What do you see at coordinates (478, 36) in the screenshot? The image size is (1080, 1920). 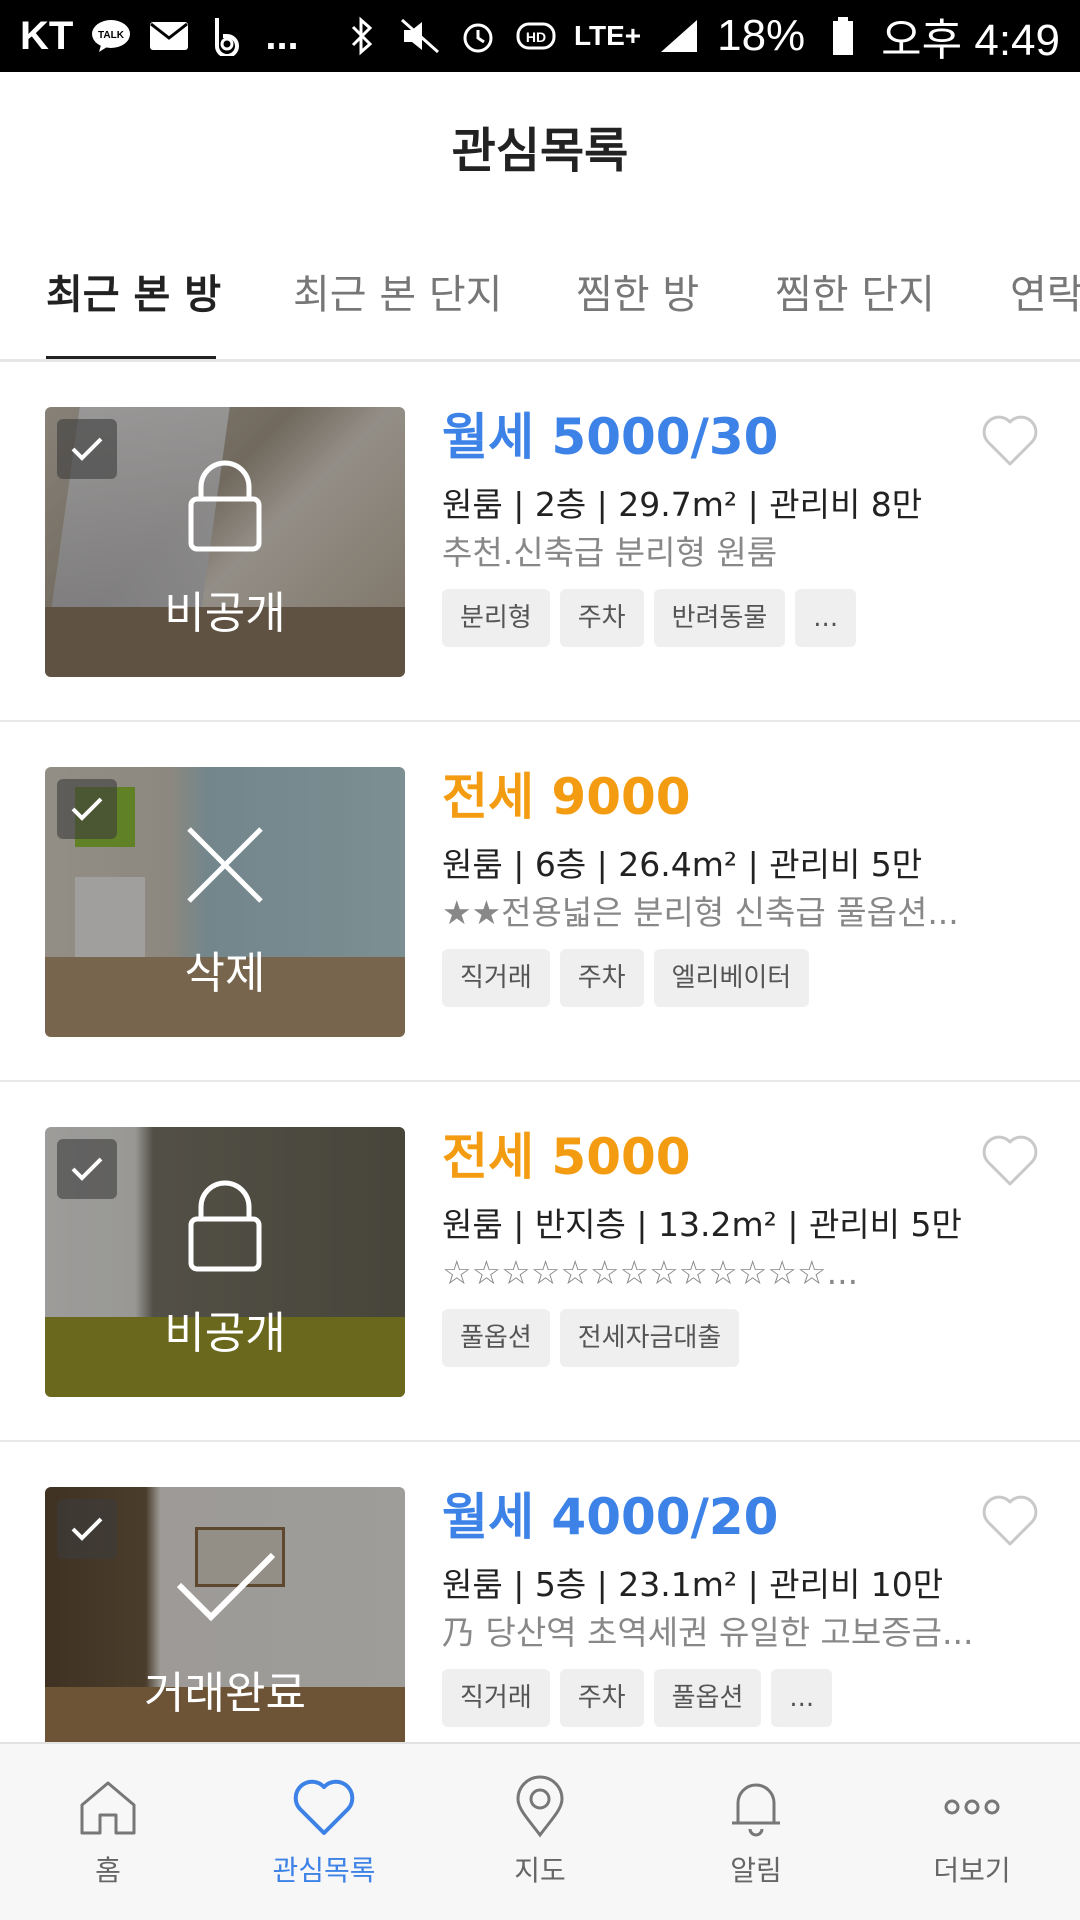 I see `alarm-icon` at bounding box center [478, 36].